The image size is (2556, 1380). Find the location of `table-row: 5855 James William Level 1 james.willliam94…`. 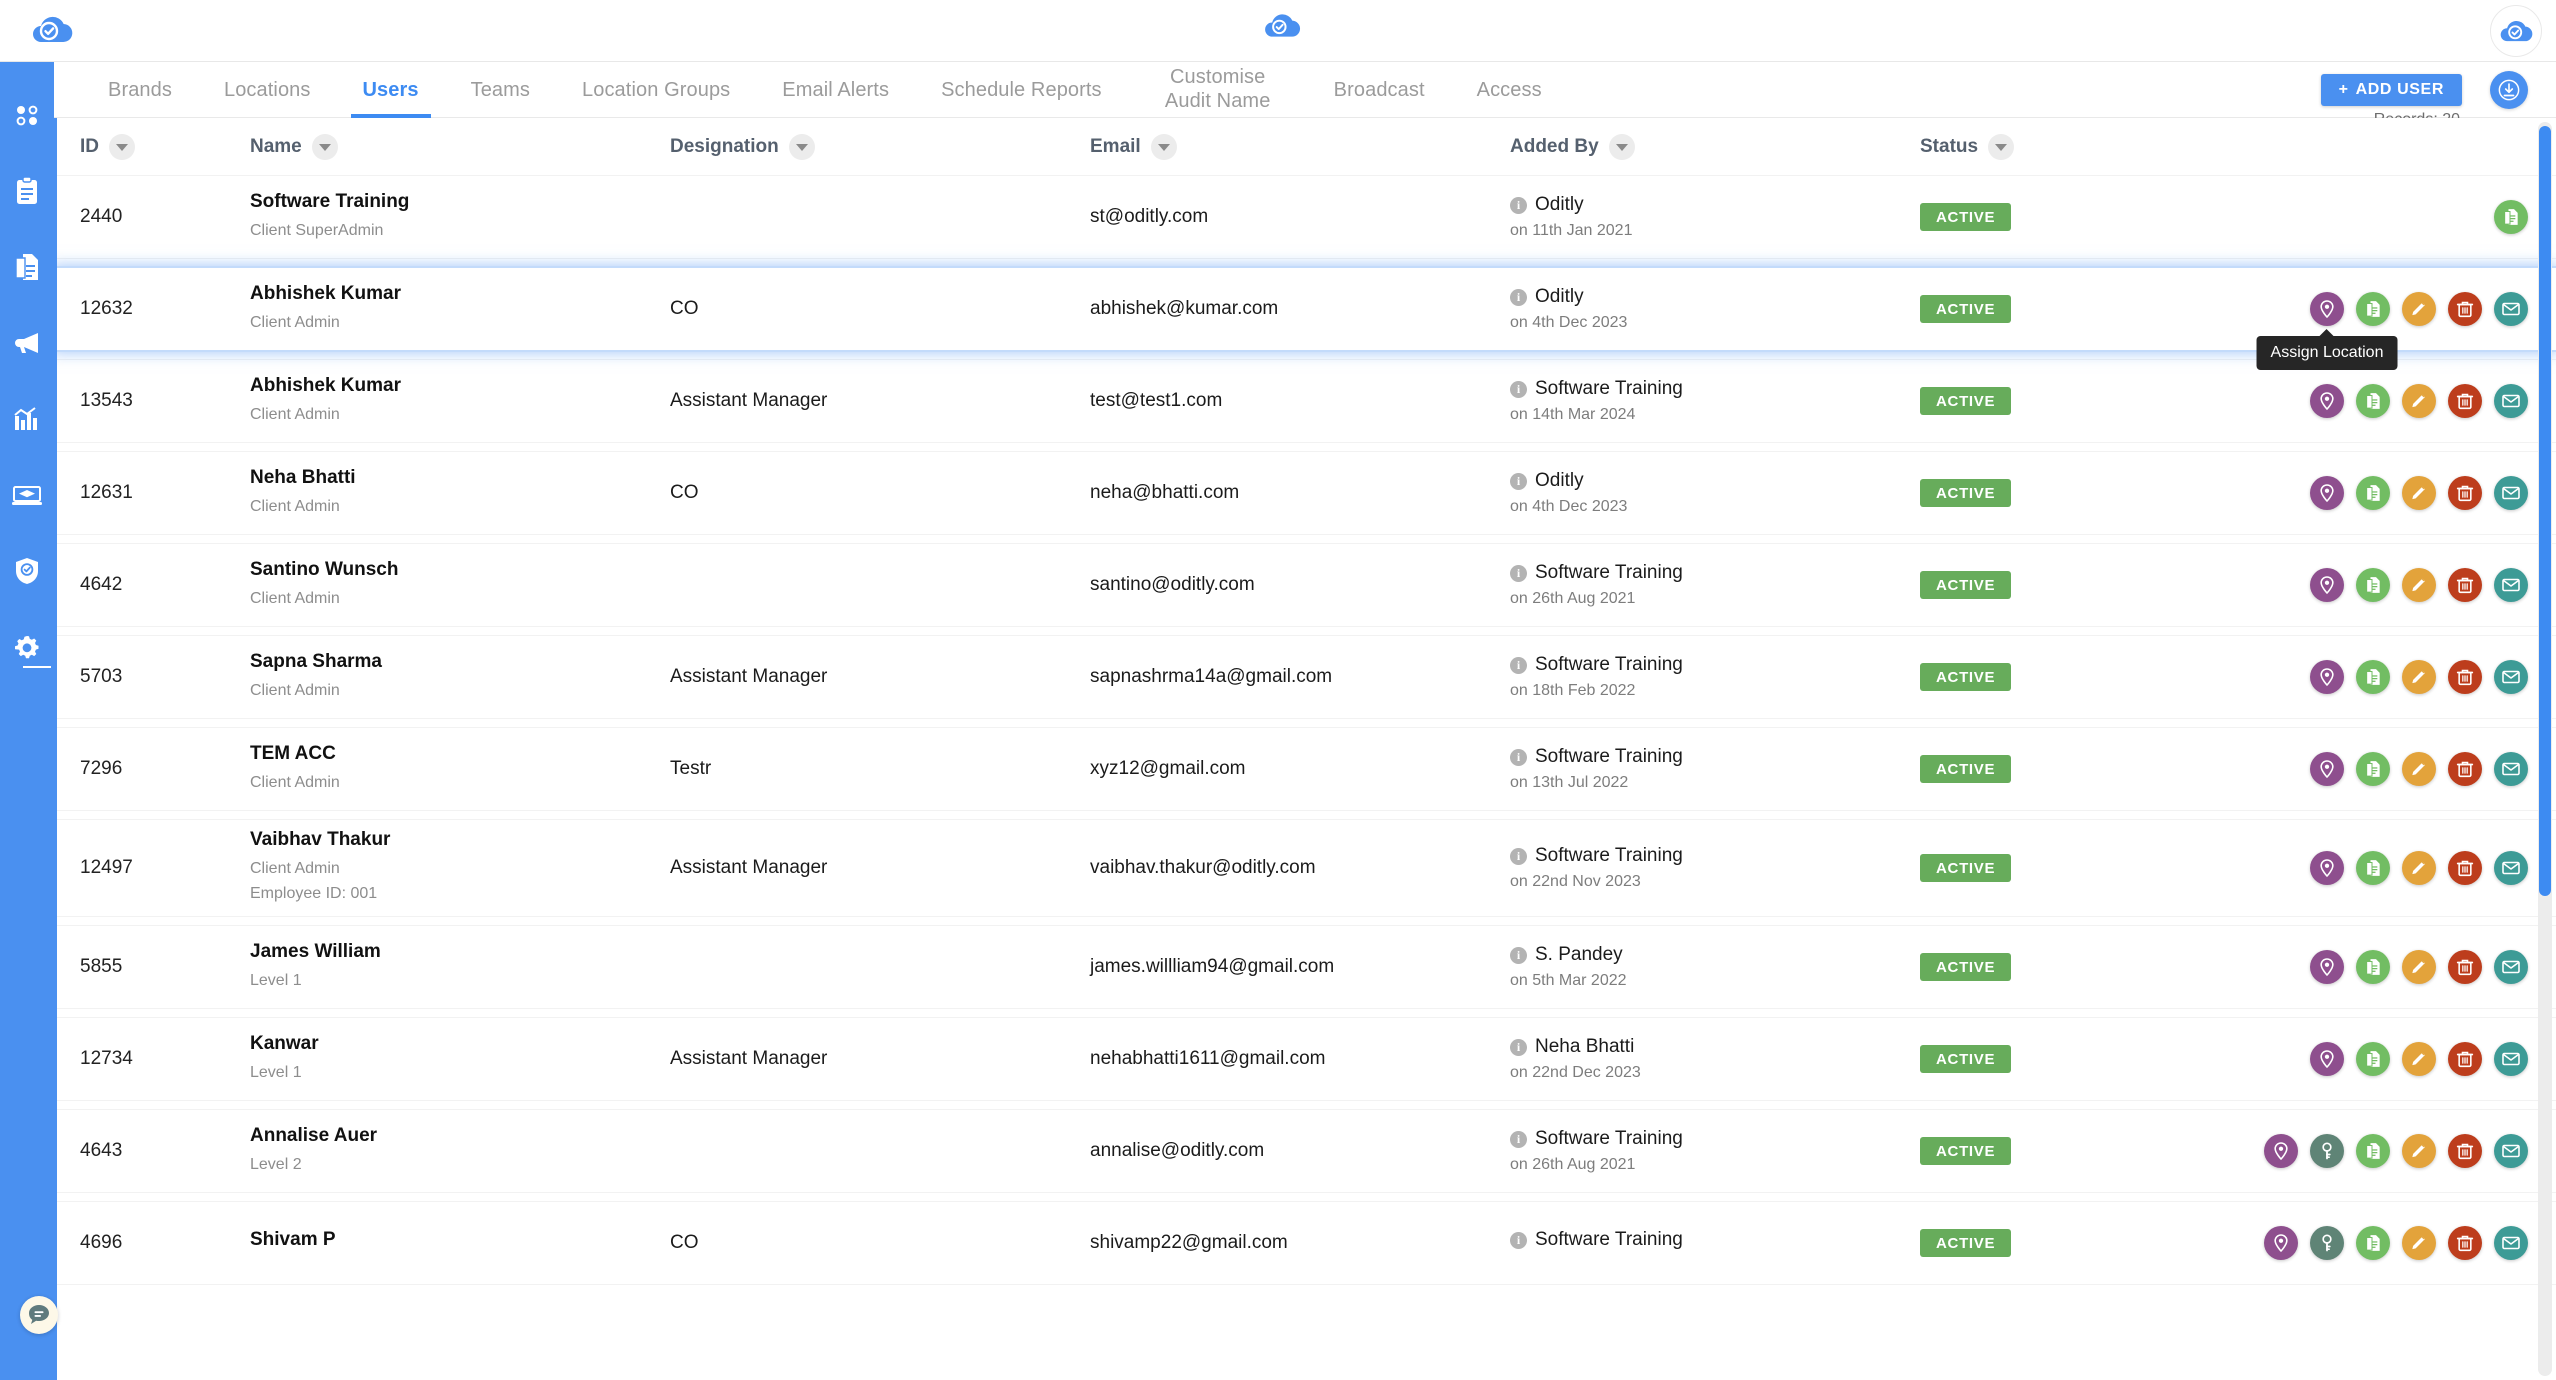

table-row: 5855 James William Level 1 james.willliam94… is located at coordinates (1305, 967).